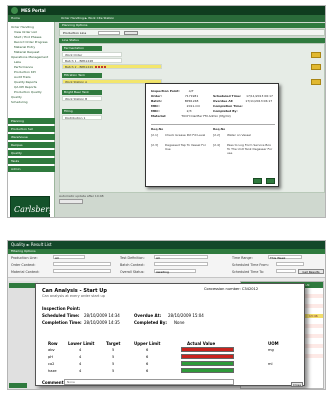 Image resolution: width=332 pixels, height=396 pixels. What do you see at coordinates (88, 18) in the screenshot?
I see `breadcrumb: Order Handling ► Work Cite Station` at bounding box center [88, 18].